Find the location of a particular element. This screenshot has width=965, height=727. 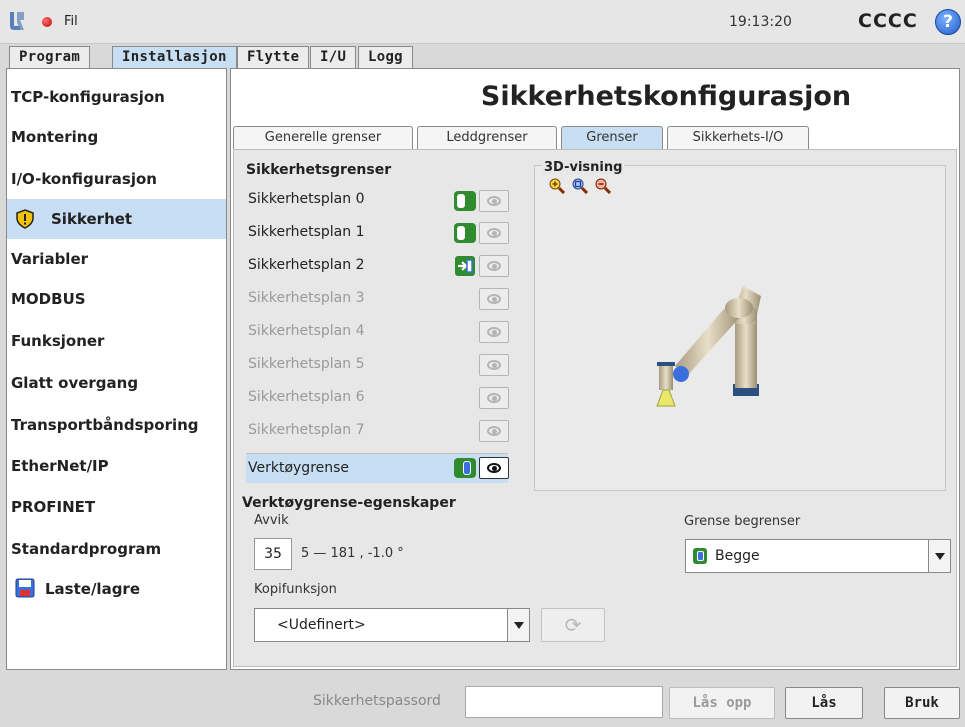

deviation-range: 5 — 181 , -1.0 ° is located at coordinates (352, 553).